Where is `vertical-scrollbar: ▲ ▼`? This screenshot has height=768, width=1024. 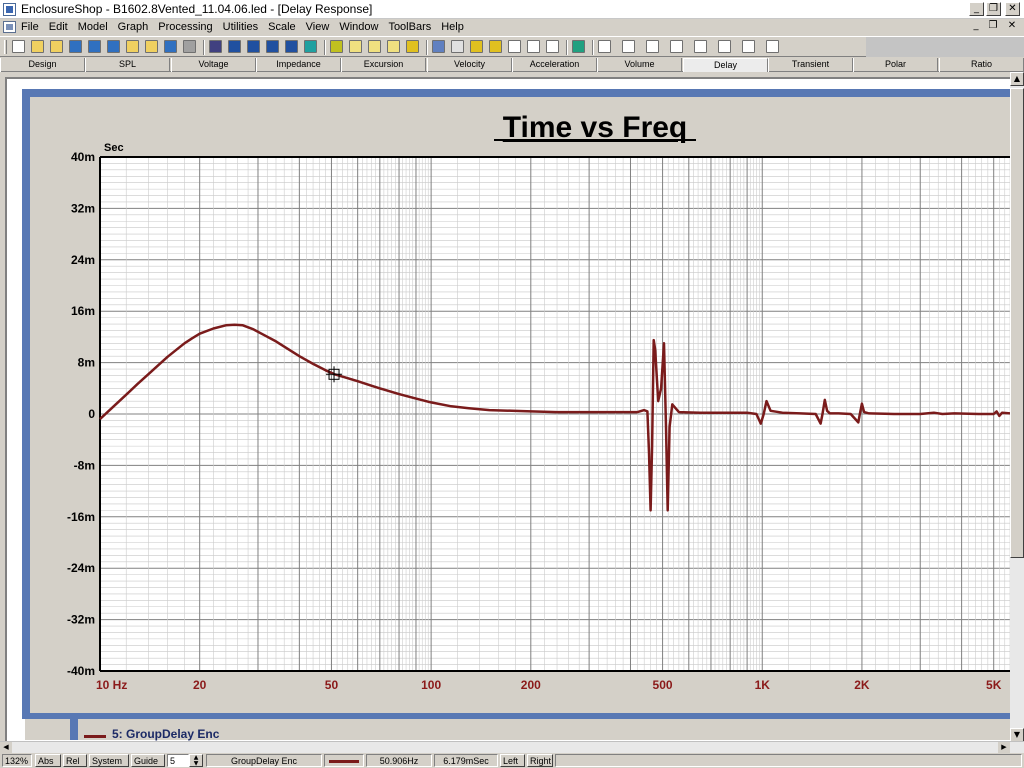 vertical-scrollbar: ▲ ▼ is located at coordinates (1017, 407).